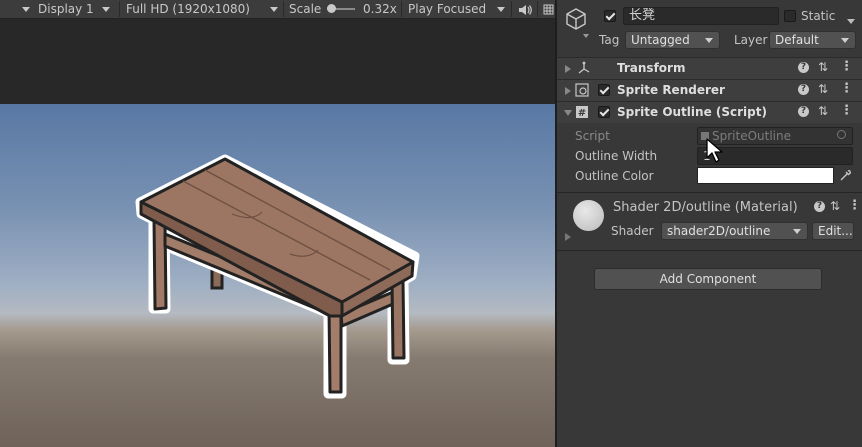 The image size is (862, 447). Describe the element at coordinates (692, 112) in the screenshot. I see `component-title: Sprite Outline (Script)` at that location.